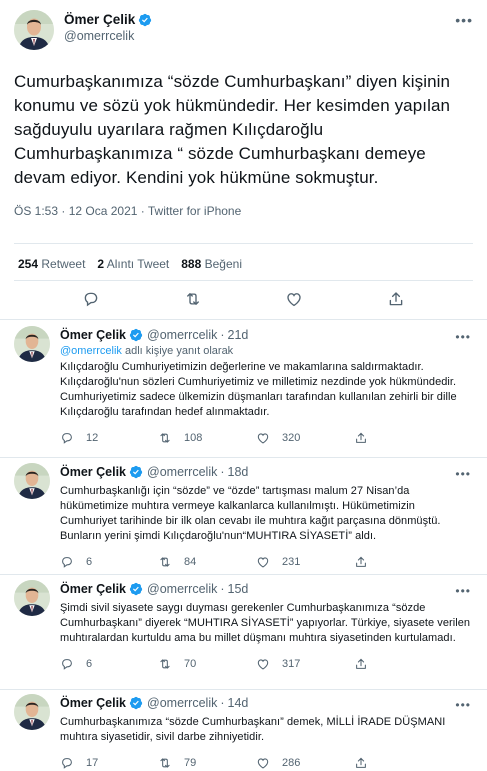 Image resolution: width=487 pixels, height=771 pixels. Describe the element at coordinates (291, 562) in the screenshot. I see `like-count: 231` at that location.